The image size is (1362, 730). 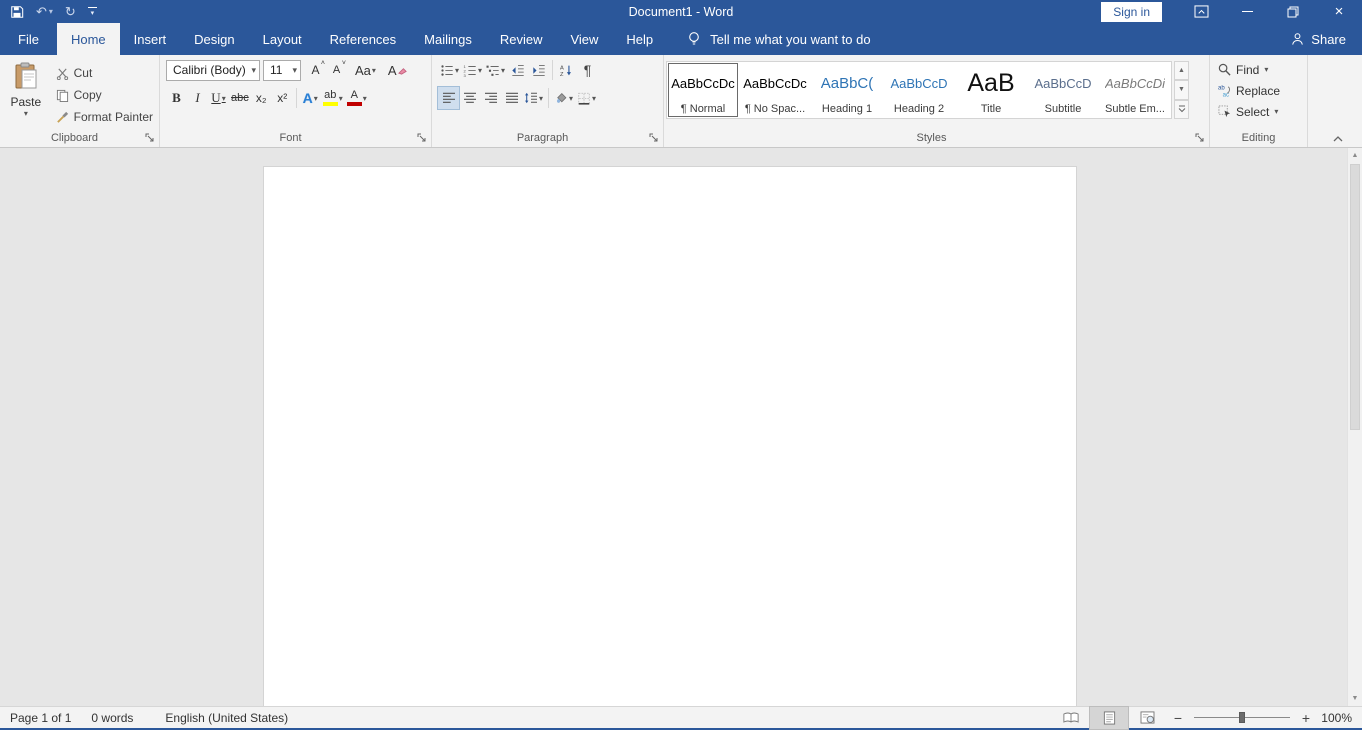 What do you see at coordinates (639, 39) in the screenshot?
I see `tab-help: Help` at bounding box center [639, 39].